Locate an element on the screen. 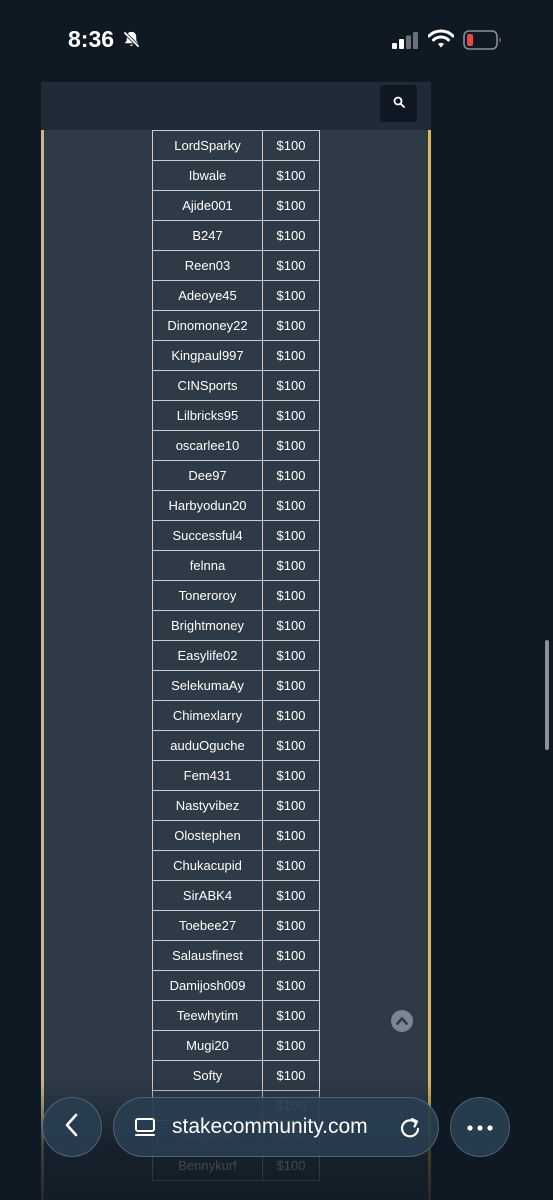  back-button is located at coordinates (72, 1127).